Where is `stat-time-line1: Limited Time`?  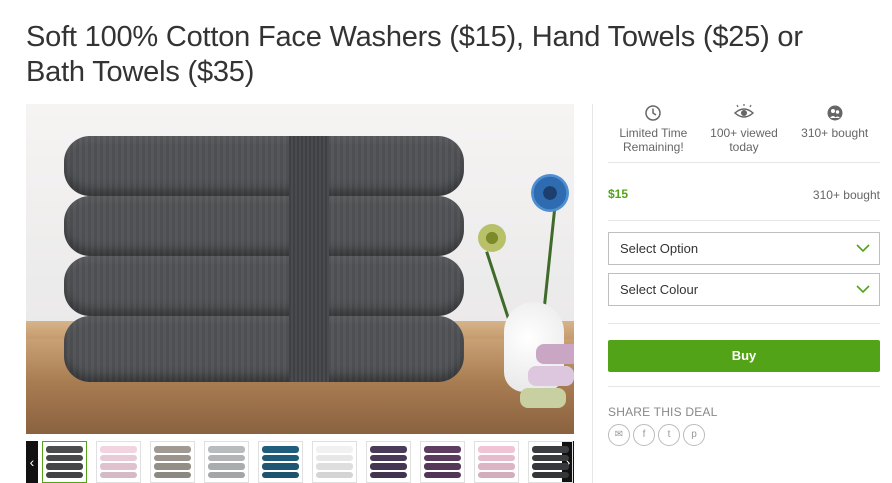
stat-time-line1: Limited Time is located at coordinates (653, 133).